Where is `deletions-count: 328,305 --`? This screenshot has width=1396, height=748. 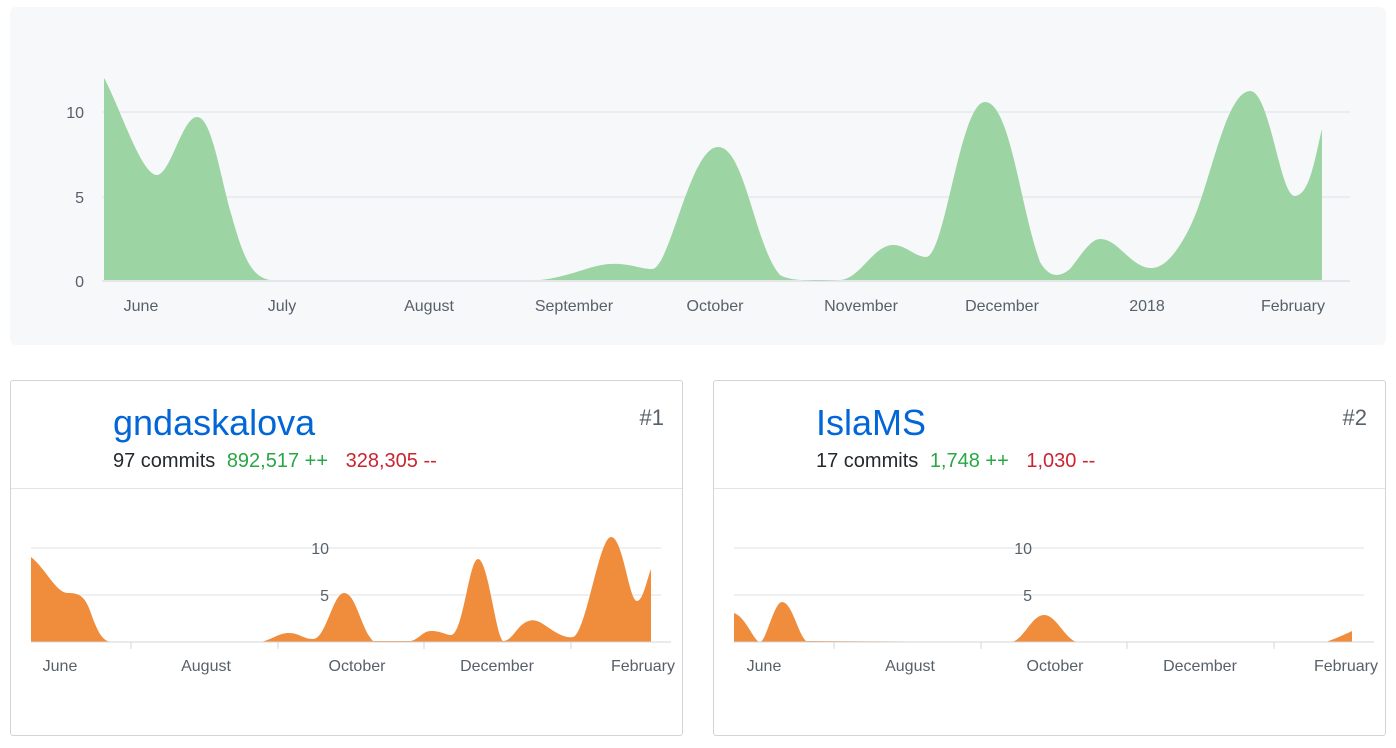 deletions-count: 328,305 -- is located at coordinates (391, 461).